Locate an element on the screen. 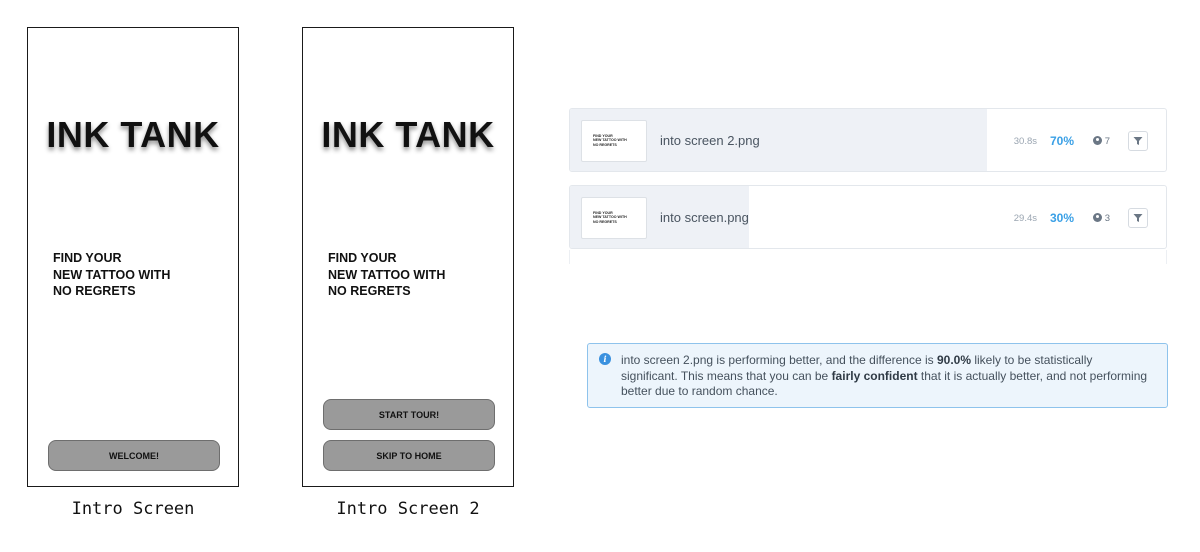 This screenshot has height=552, width=1200. skip-to-home-button: SKIP TO HOME is located at coordinates (409, 455).